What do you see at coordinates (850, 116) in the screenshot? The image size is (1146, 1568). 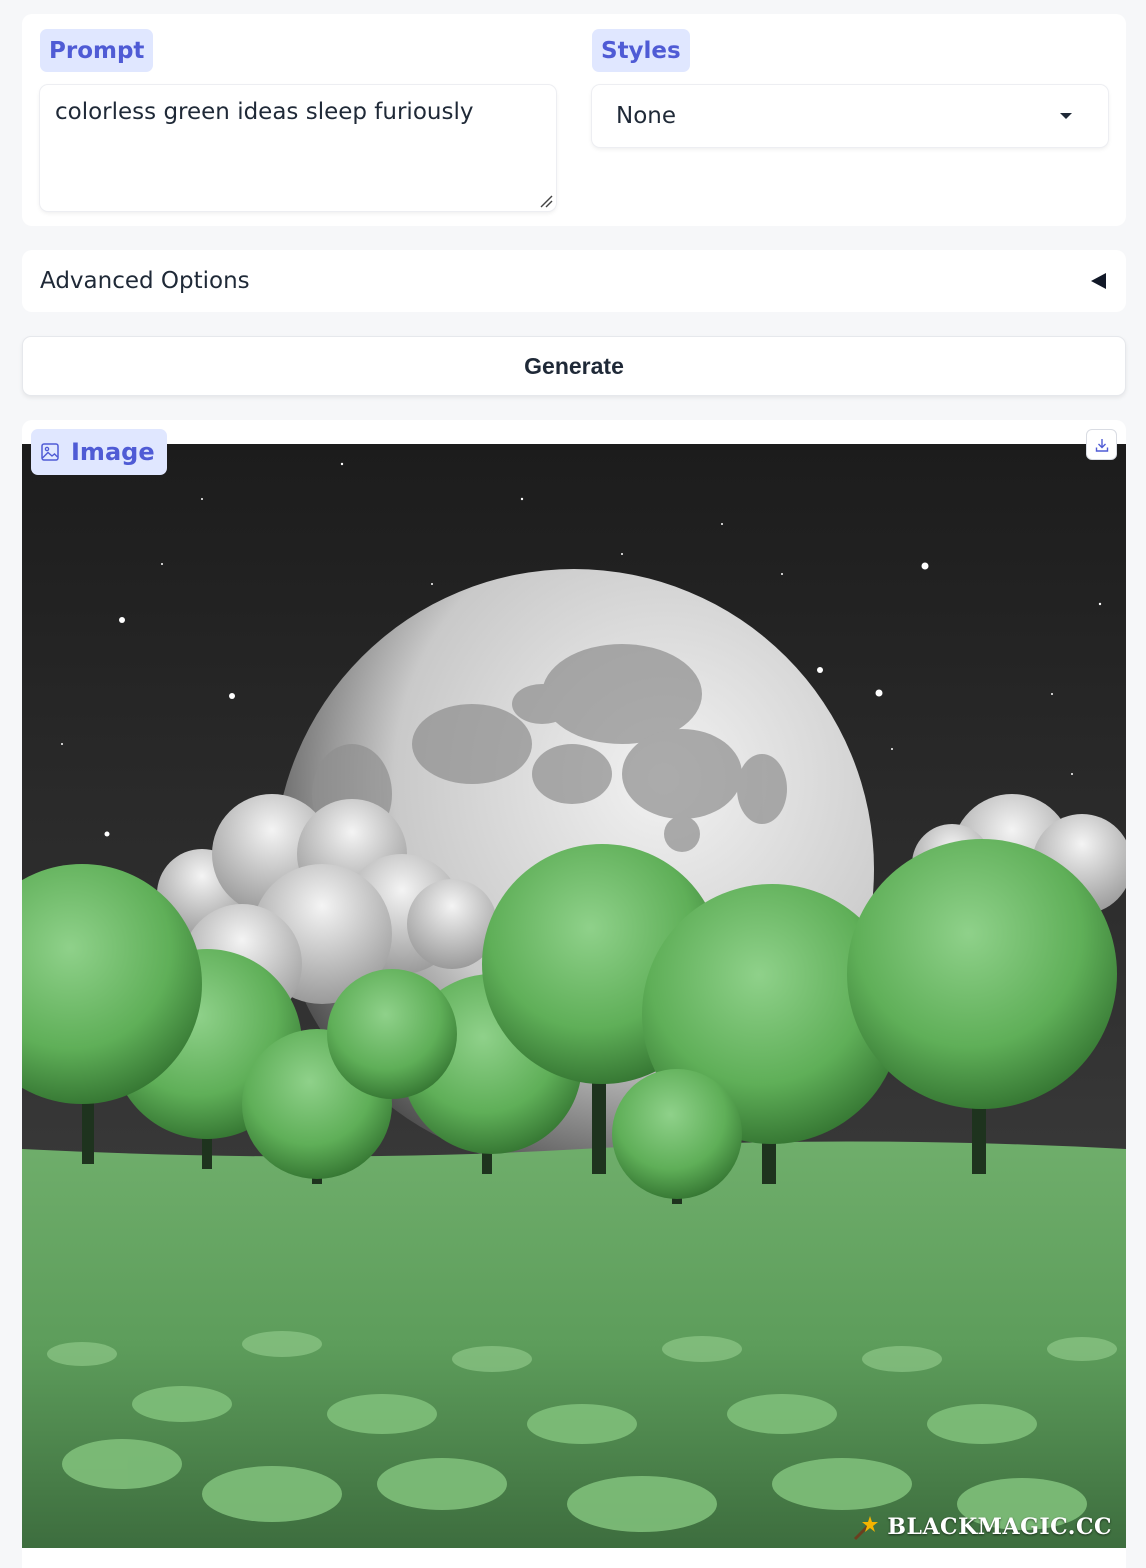 I see `styles-dropdown: None` at bounding box center [850, 116].